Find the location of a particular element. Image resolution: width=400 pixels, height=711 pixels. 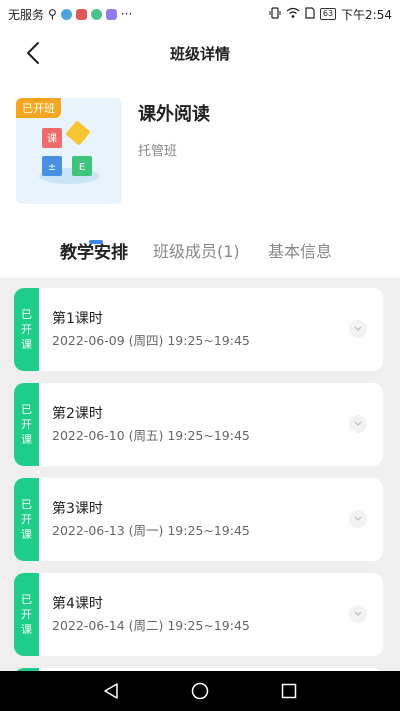

course-info: 课 ± E 已开班 课外阅读 托管班 is located at coordinates (113, 151).